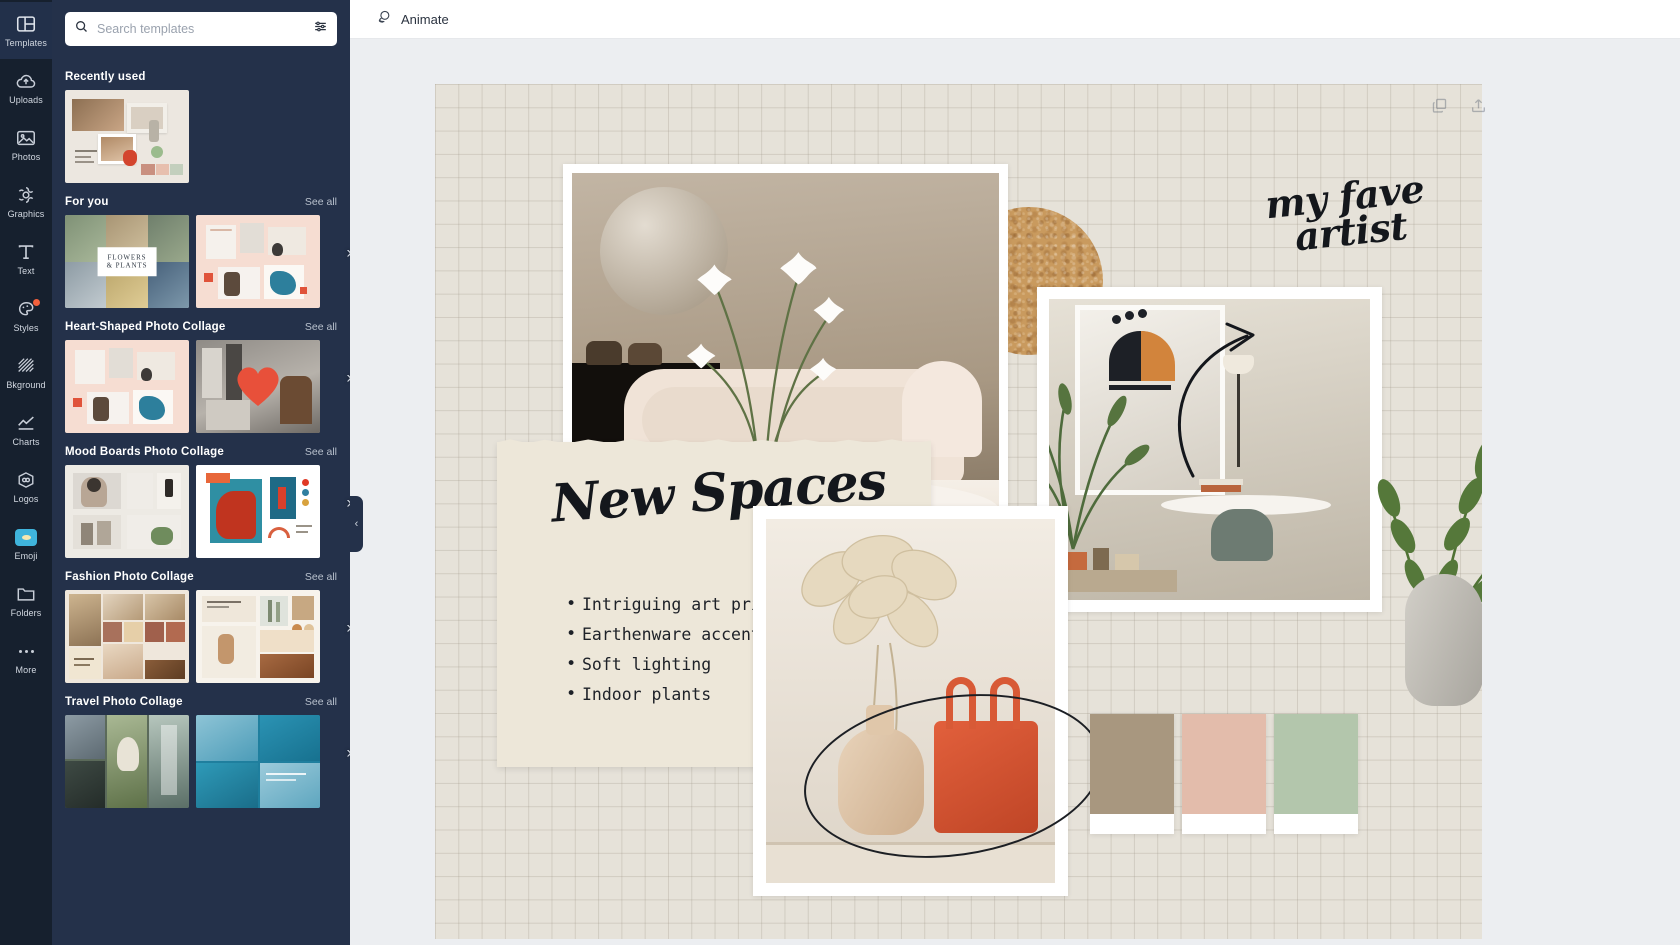 This screenshot has width=1680, height=945. I want to click on section-title: Recently used, so click(105, 77).